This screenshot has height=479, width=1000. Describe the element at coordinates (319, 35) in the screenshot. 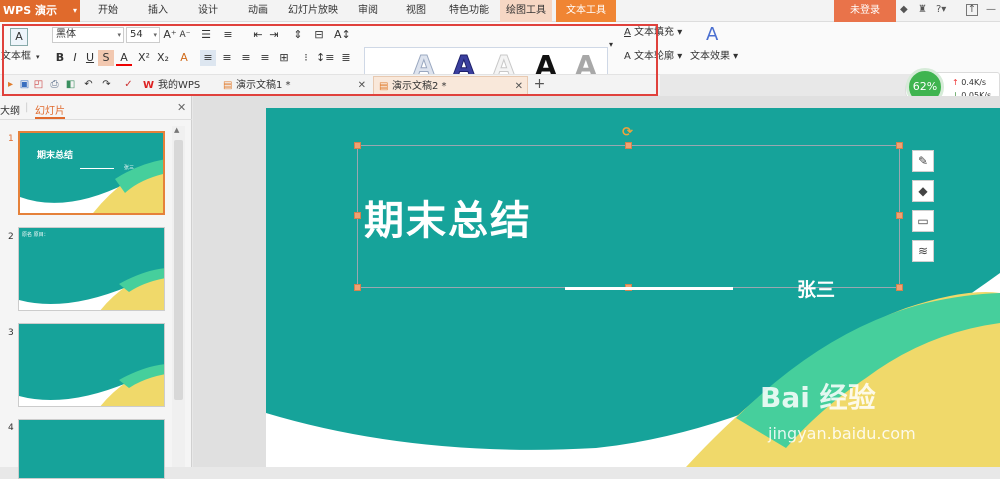

I see `align-text-icon: ⊟` at that location.